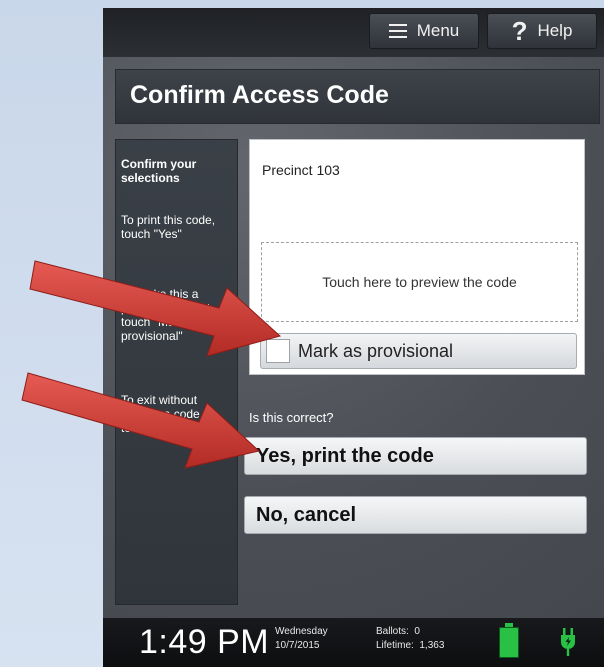 The image size is (604, 667). Describe the element at coordinates (301, 170) in the screenshot. I see `precinct-label: Precinct 103` at that location.